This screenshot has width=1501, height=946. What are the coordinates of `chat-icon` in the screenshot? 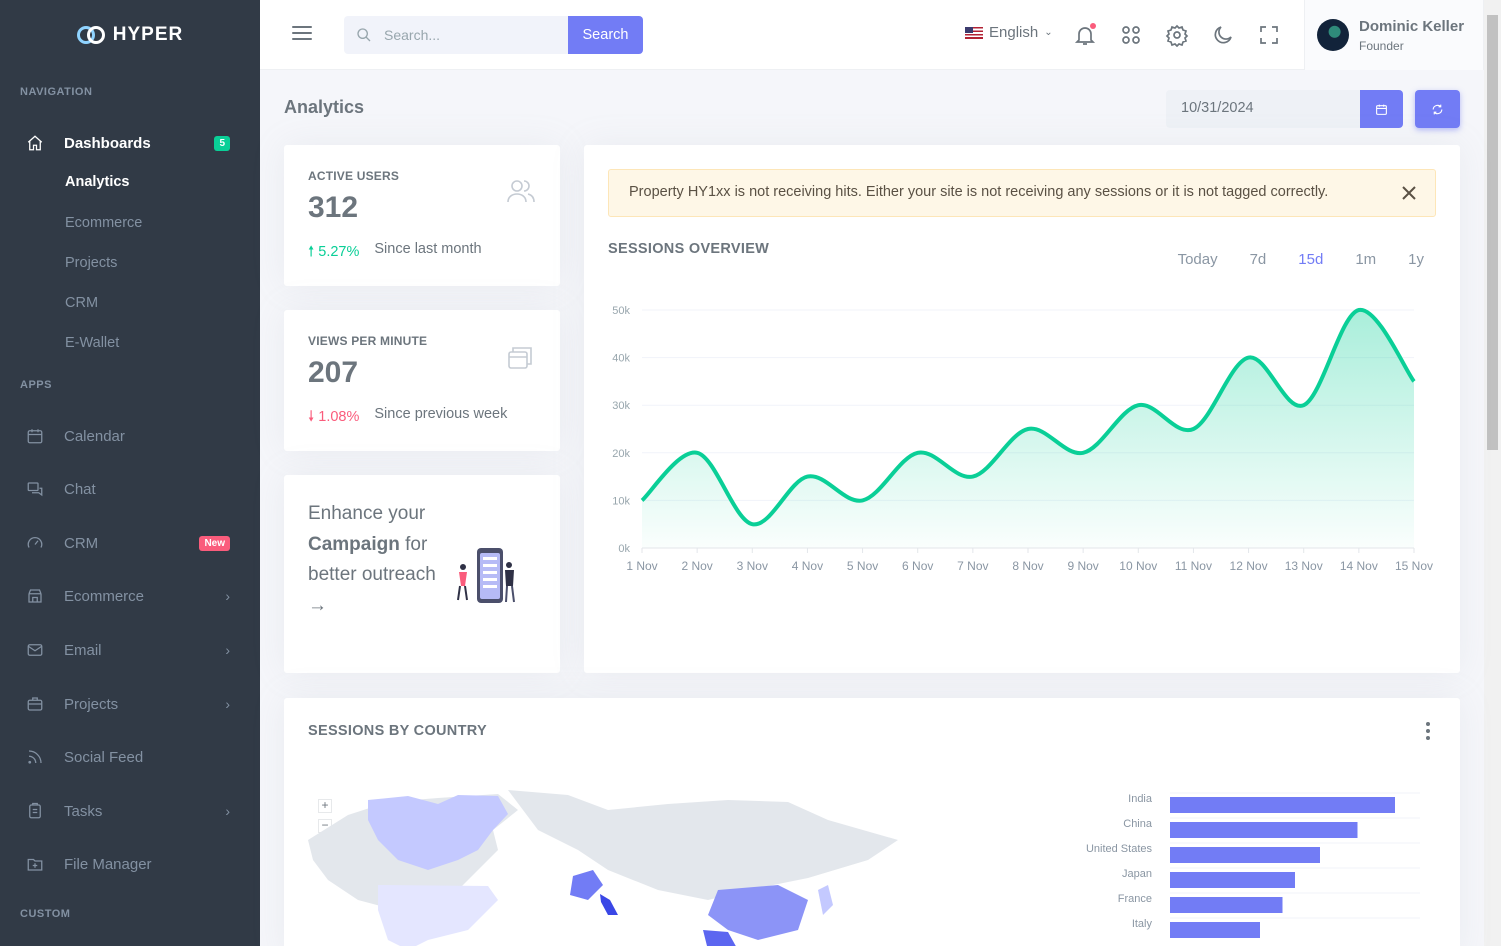 It's located at (35, 489).